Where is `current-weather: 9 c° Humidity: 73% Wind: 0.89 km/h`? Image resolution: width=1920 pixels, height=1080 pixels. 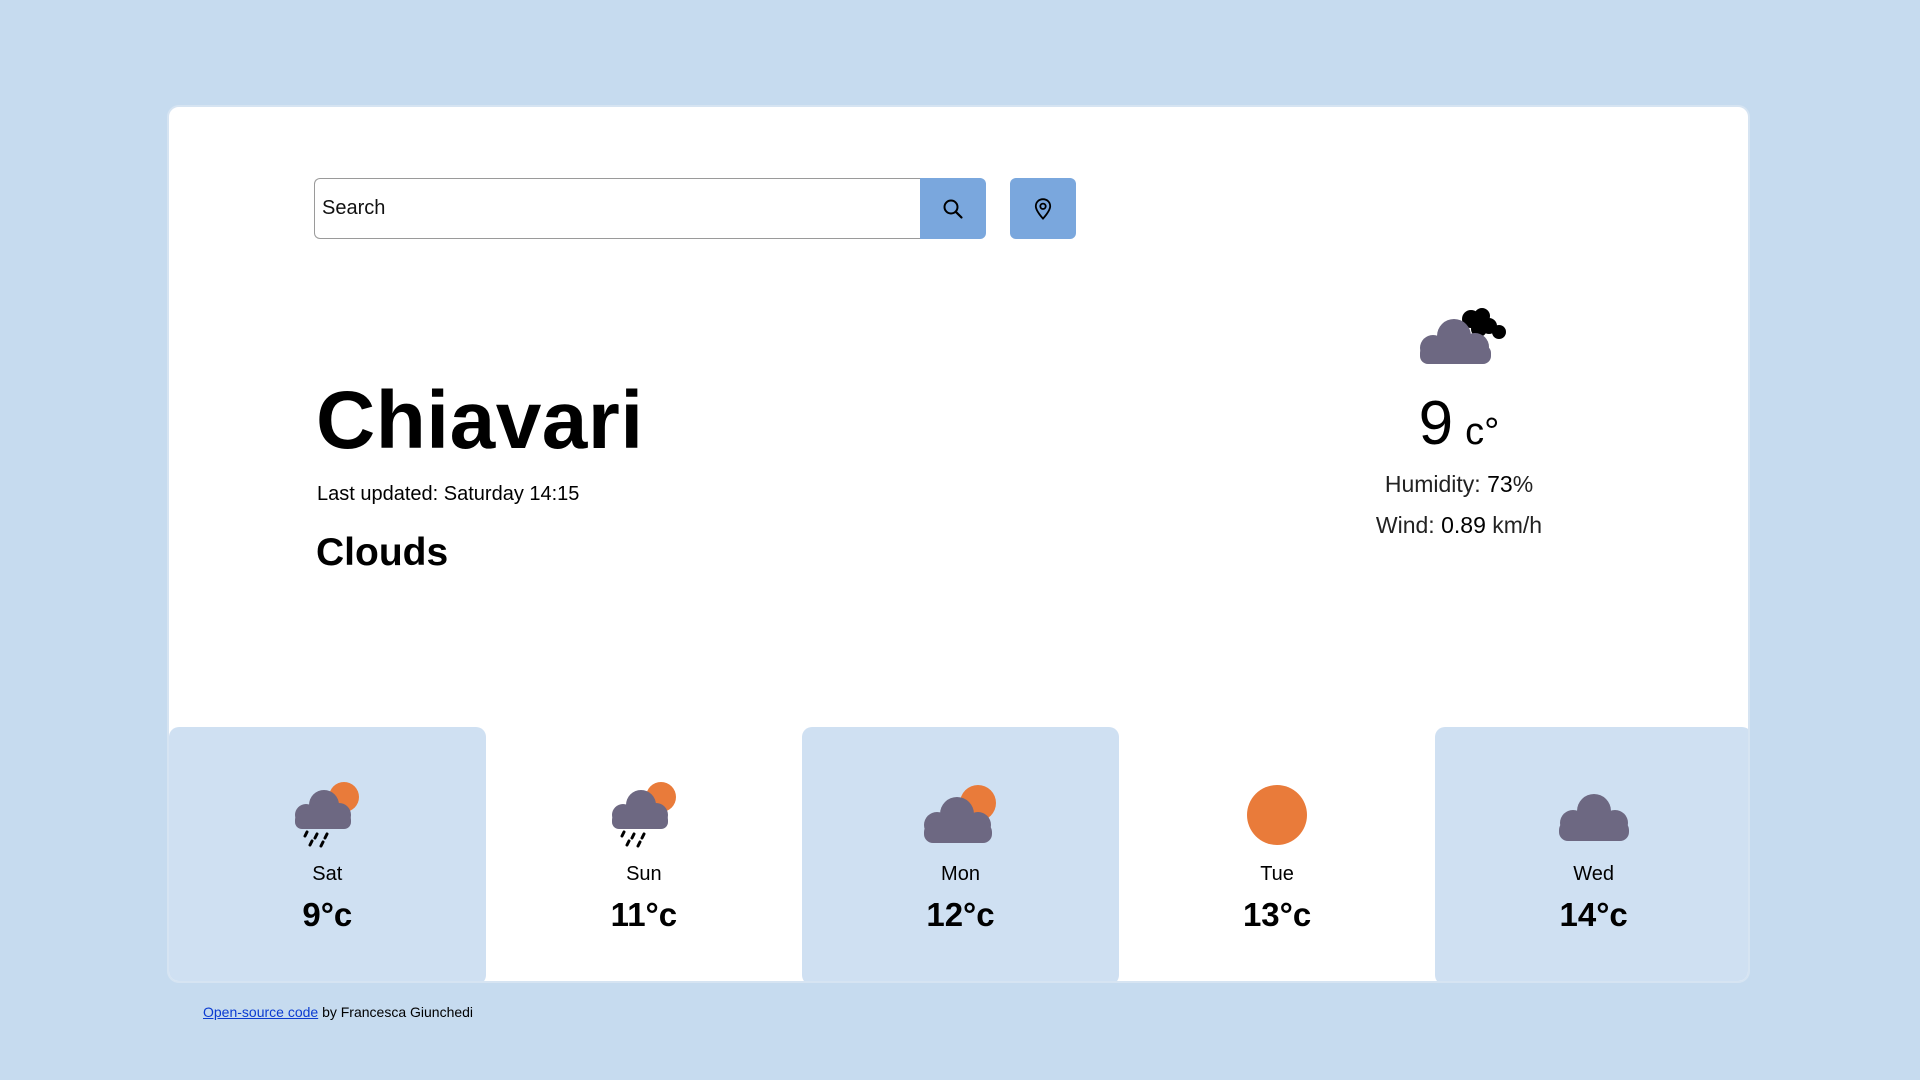 current-weather: 9 c° Humidity: 73% Wind: 0.89 km/h is located at coordinates (1459, 419).